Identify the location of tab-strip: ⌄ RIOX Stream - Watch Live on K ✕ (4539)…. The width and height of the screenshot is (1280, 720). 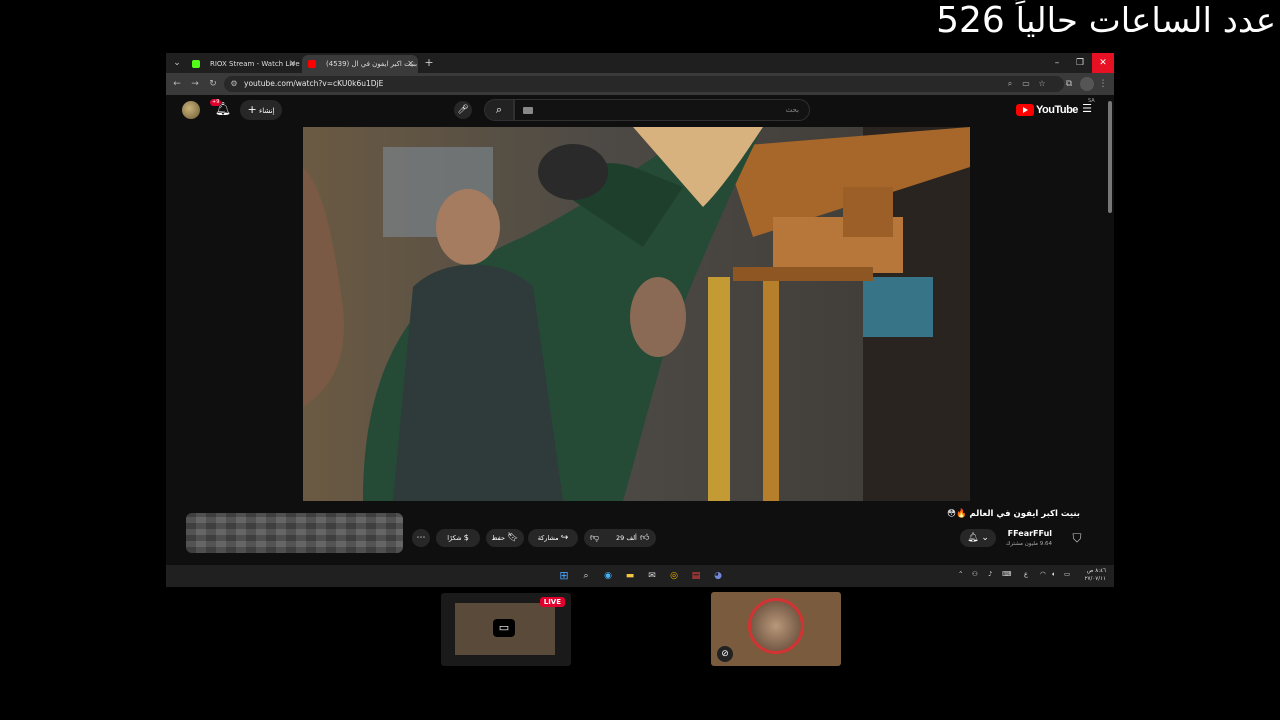
(640, 63).